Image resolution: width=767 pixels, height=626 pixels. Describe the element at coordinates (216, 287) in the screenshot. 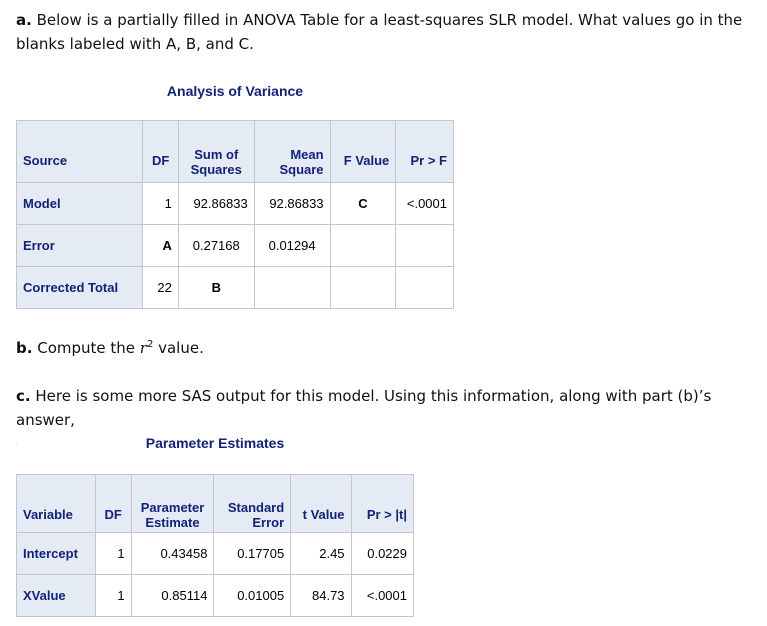

I see `anova-cell-ss: B` at that location.